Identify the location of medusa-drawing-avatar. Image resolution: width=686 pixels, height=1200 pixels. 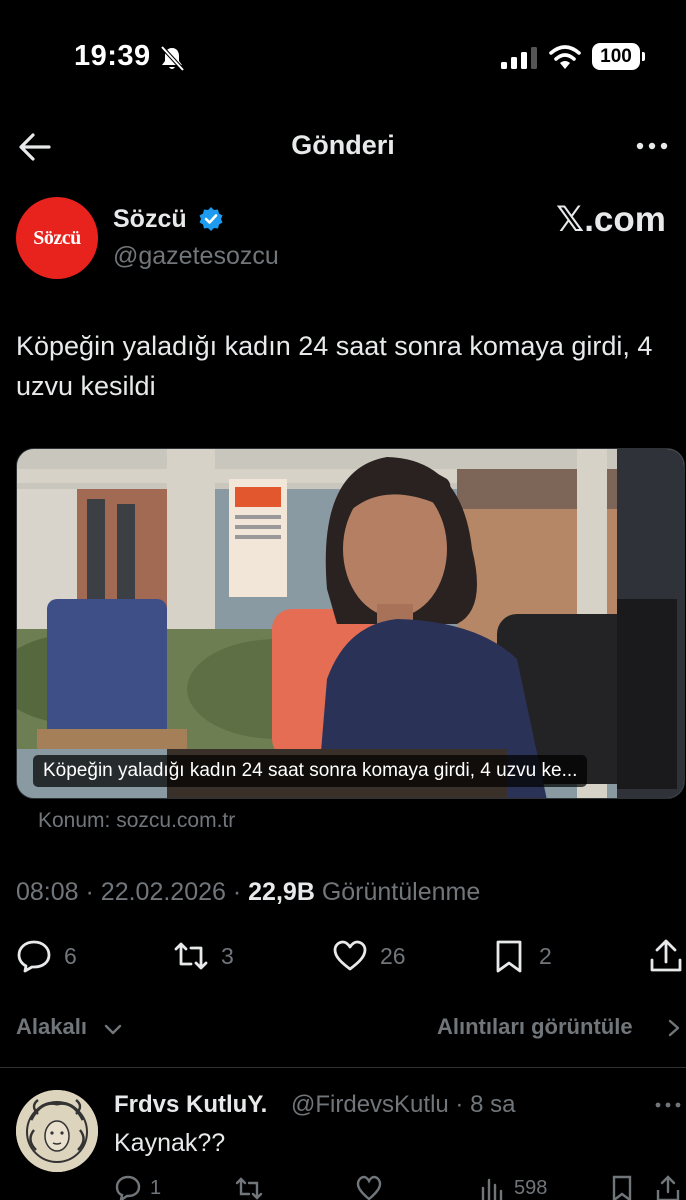
(57, 1131).